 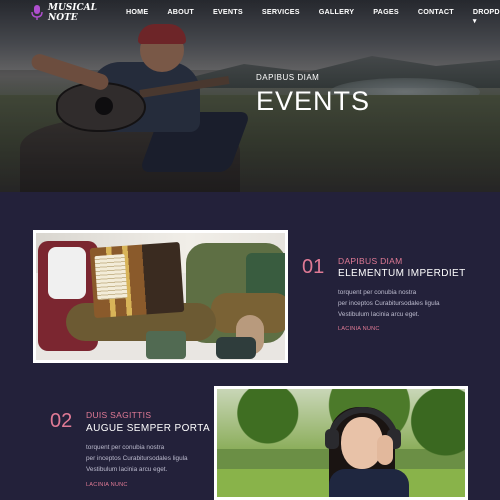 I want to click on accordion-keys, so click(x=111, y=277).